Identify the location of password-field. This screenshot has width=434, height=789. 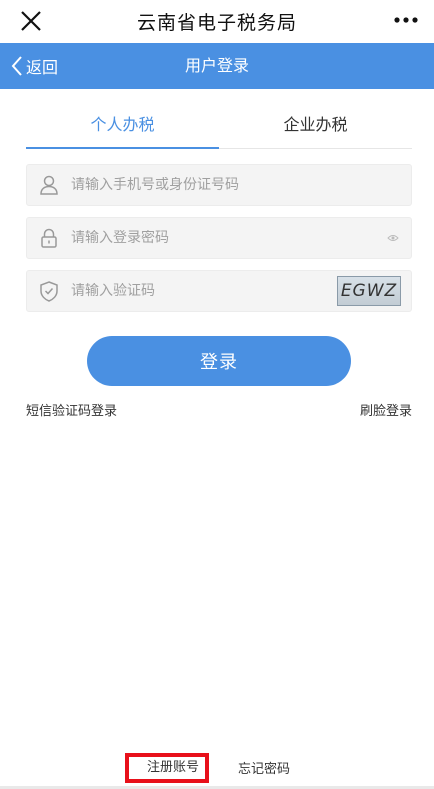
(219, 238).